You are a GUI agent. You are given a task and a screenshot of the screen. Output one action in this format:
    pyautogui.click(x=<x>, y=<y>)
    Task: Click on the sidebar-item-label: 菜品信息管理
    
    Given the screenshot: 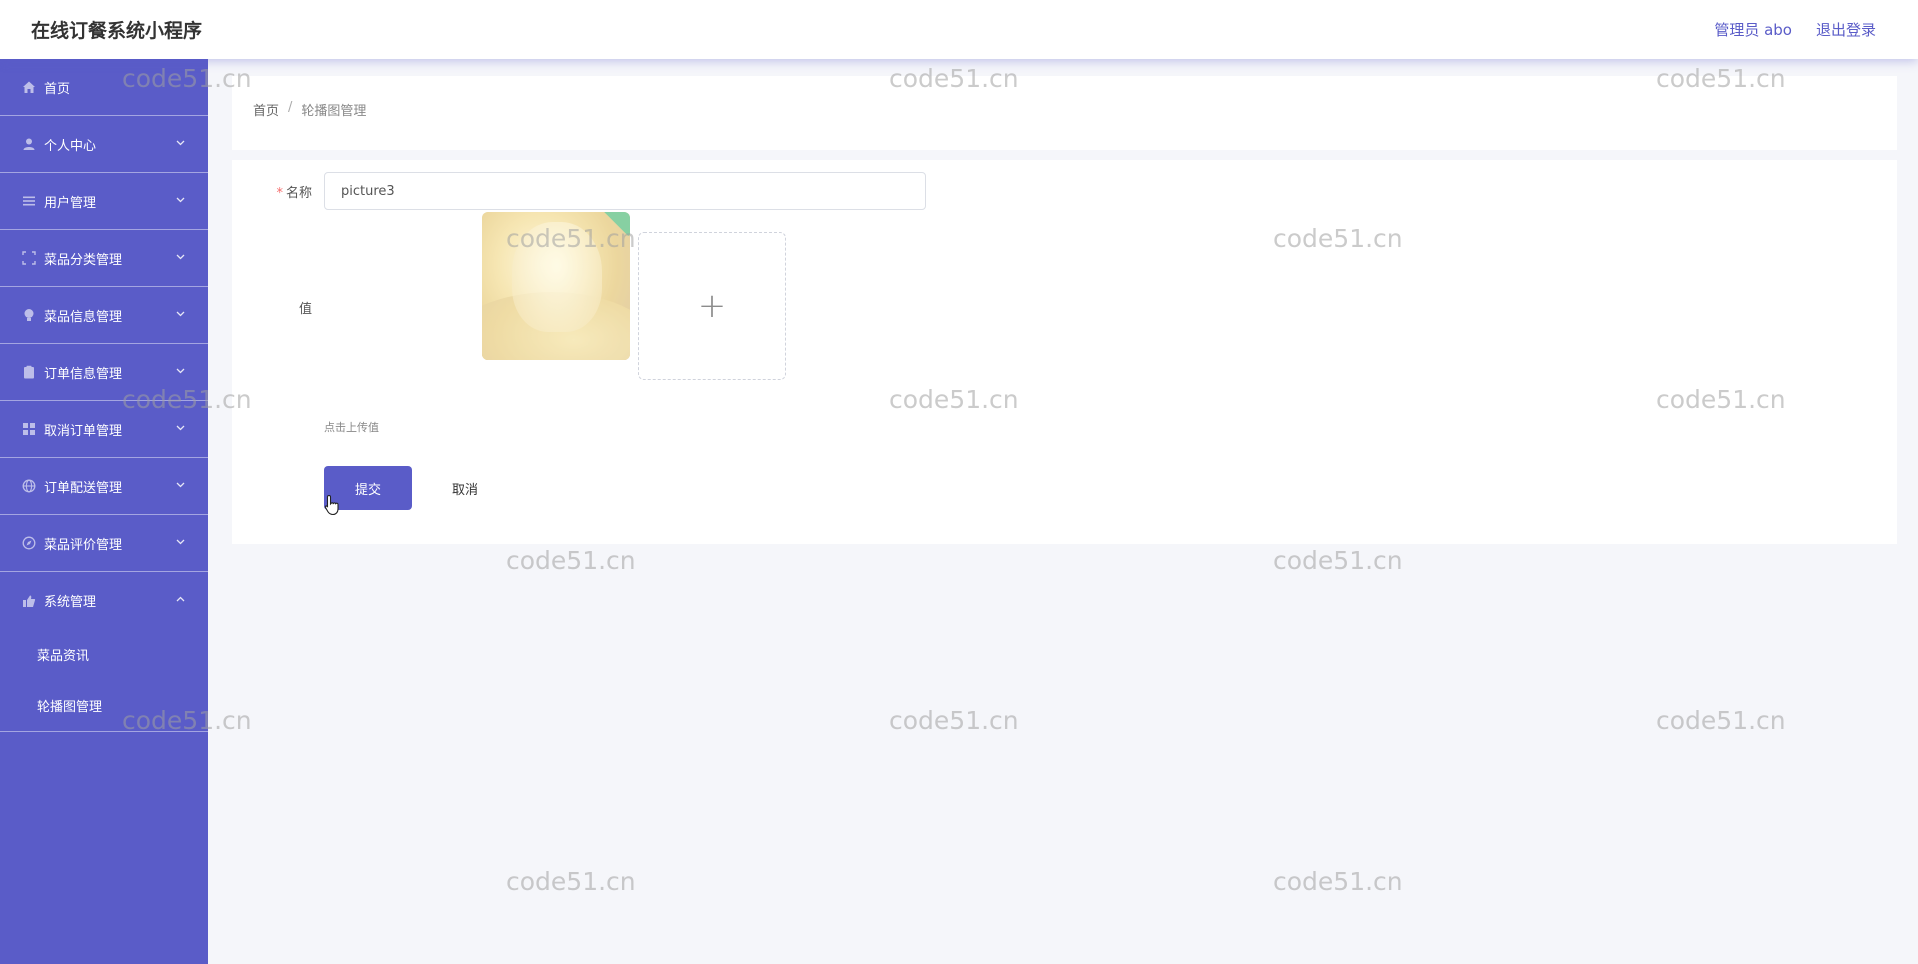 What is the action you would take?
    pyautogui.click(x=83, y=317)
    